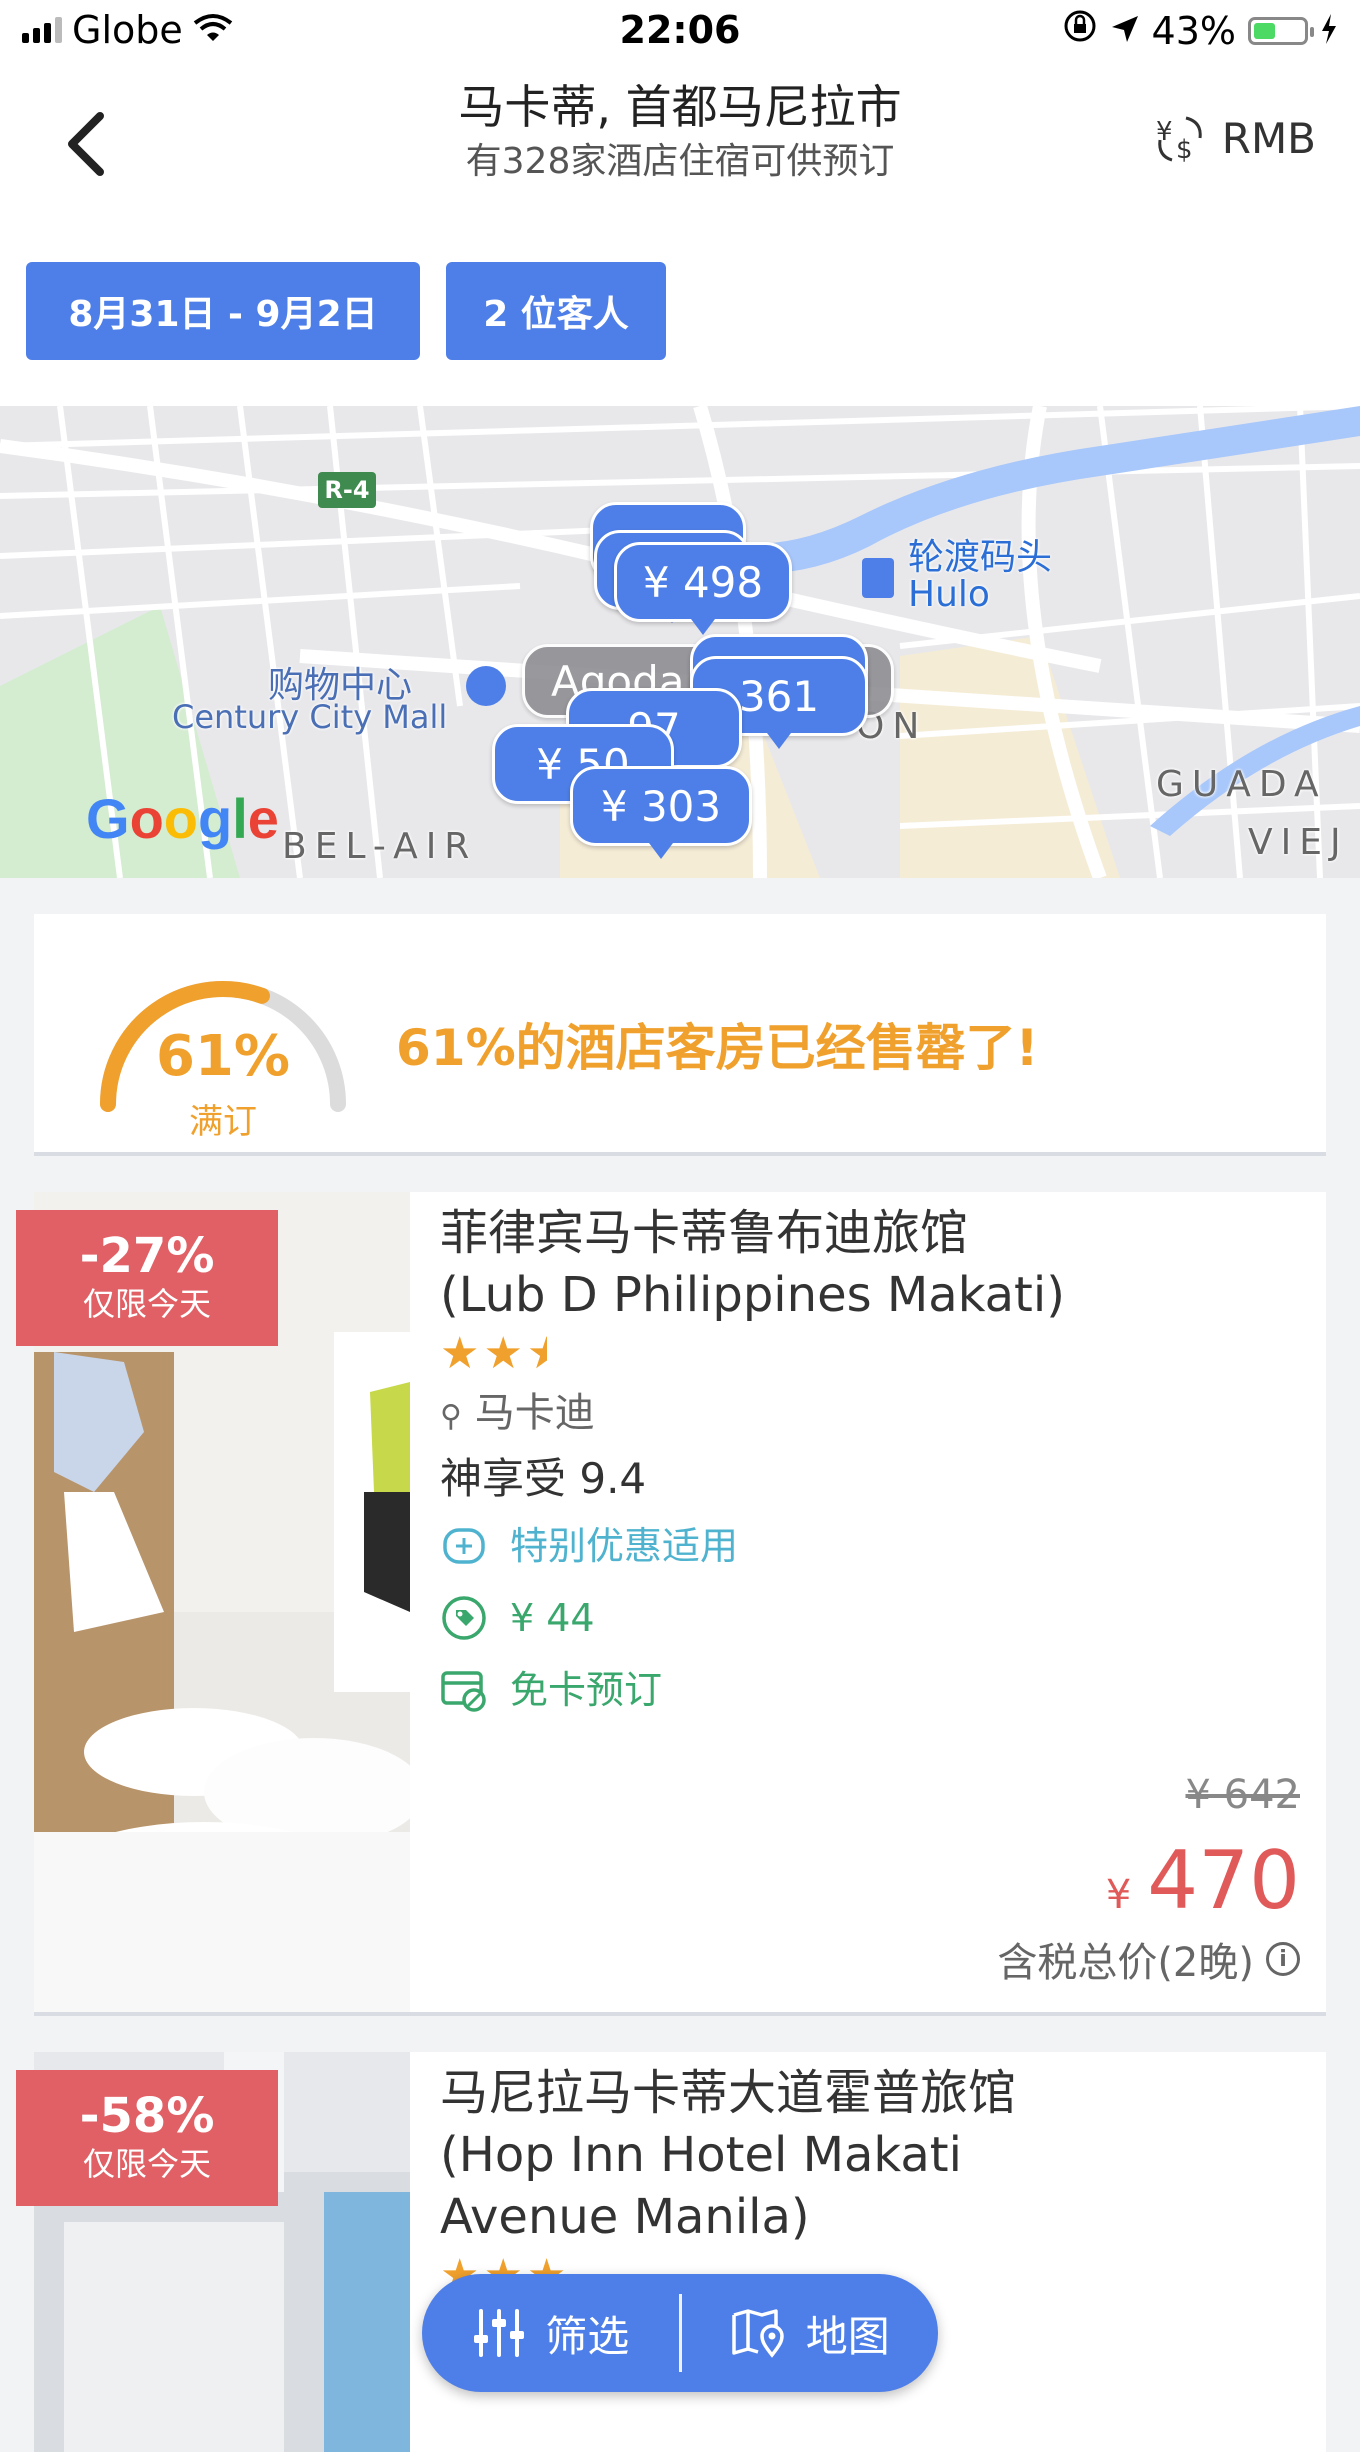  I want to click on price-note: 含税总价(2晚) i, so click(1148, 1959).